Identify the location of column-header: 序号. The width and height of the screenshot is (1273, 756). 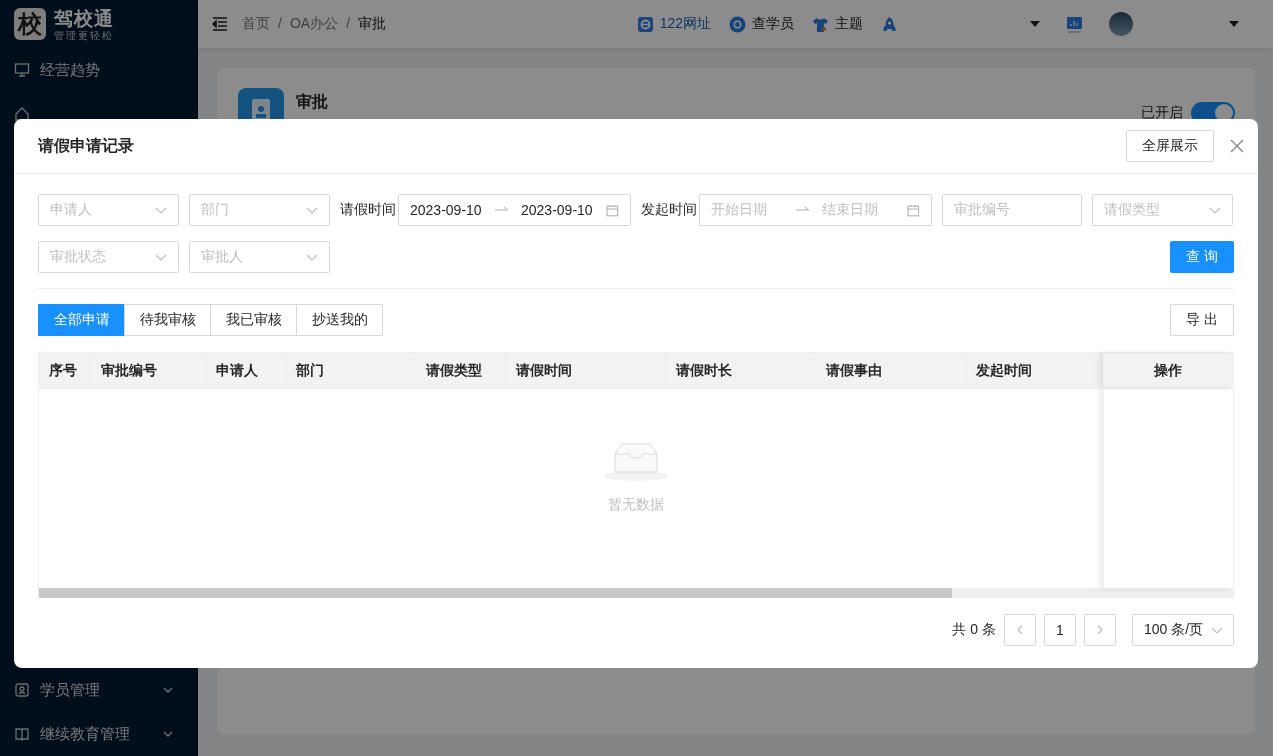
(65, 370).